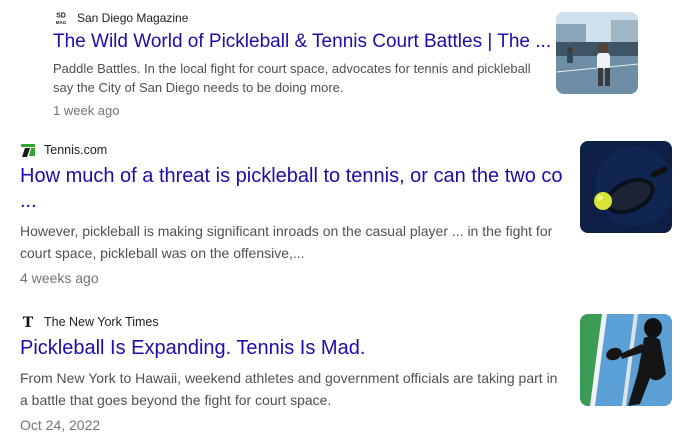 The height and width of the screenshot is (446, 695). I want to click on source-name: The New York Times, so click(101, 322).